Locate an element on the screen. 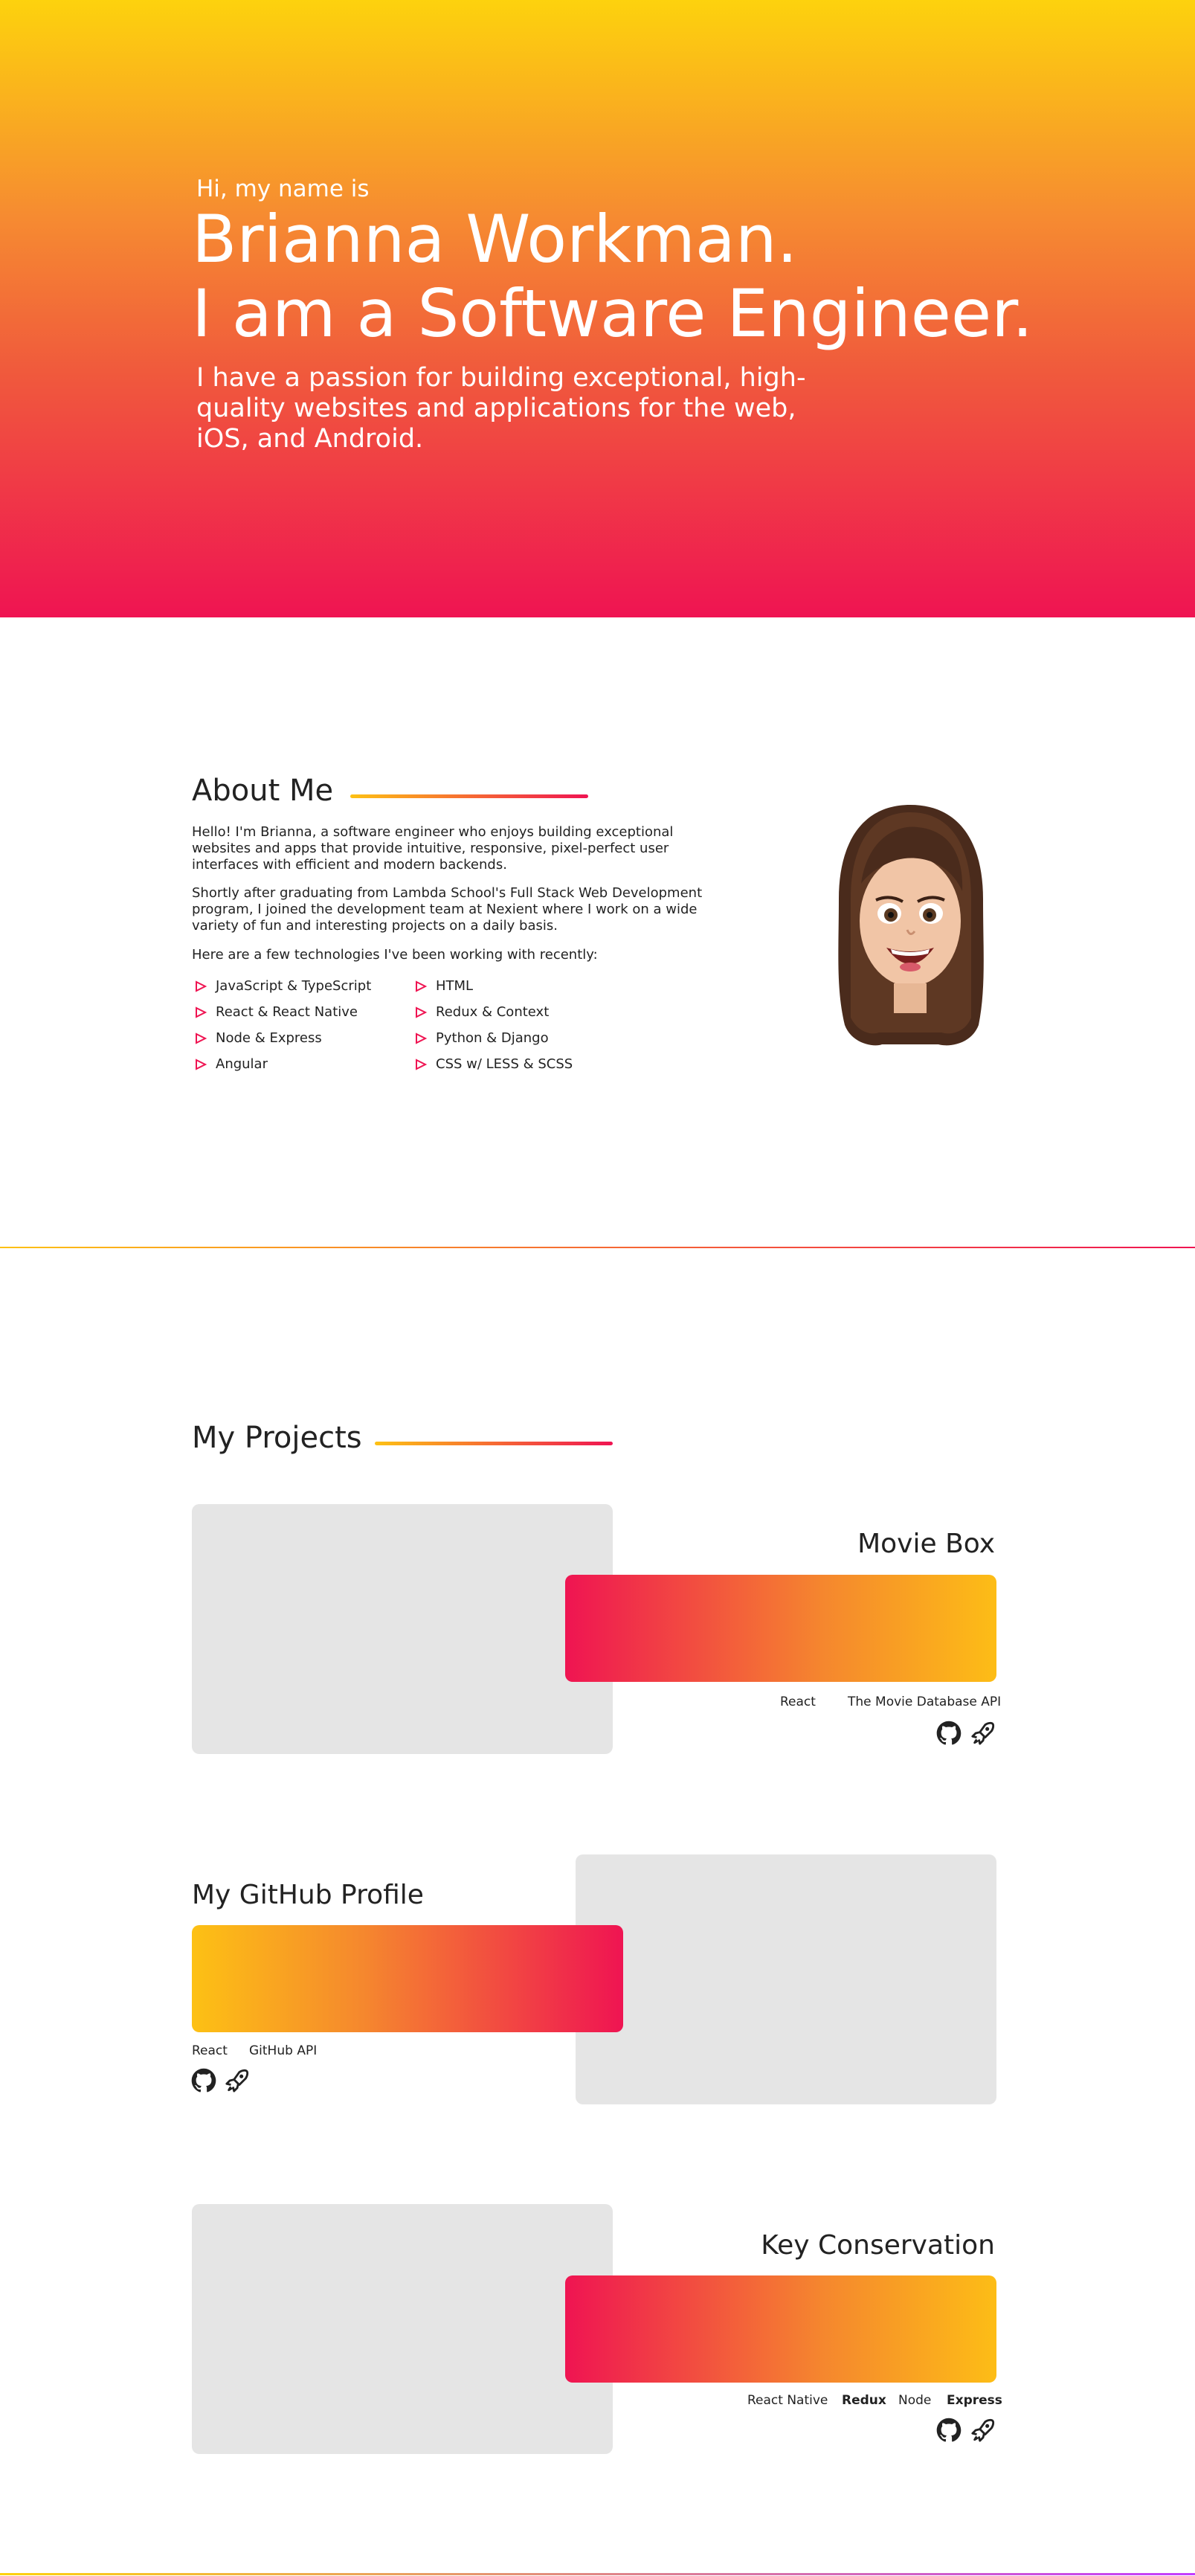  hero-name-line1: Brianna Workman. is located at coordinates (495, 239).